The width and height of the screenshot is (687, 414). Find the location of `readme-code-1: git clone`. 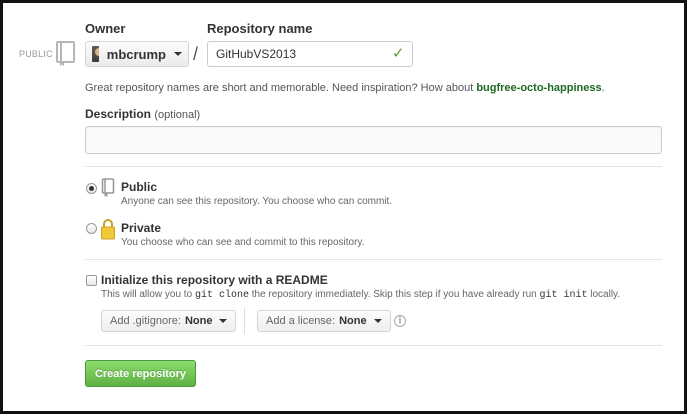

readme-code-1: git clone is located at coordinates (221, 295).